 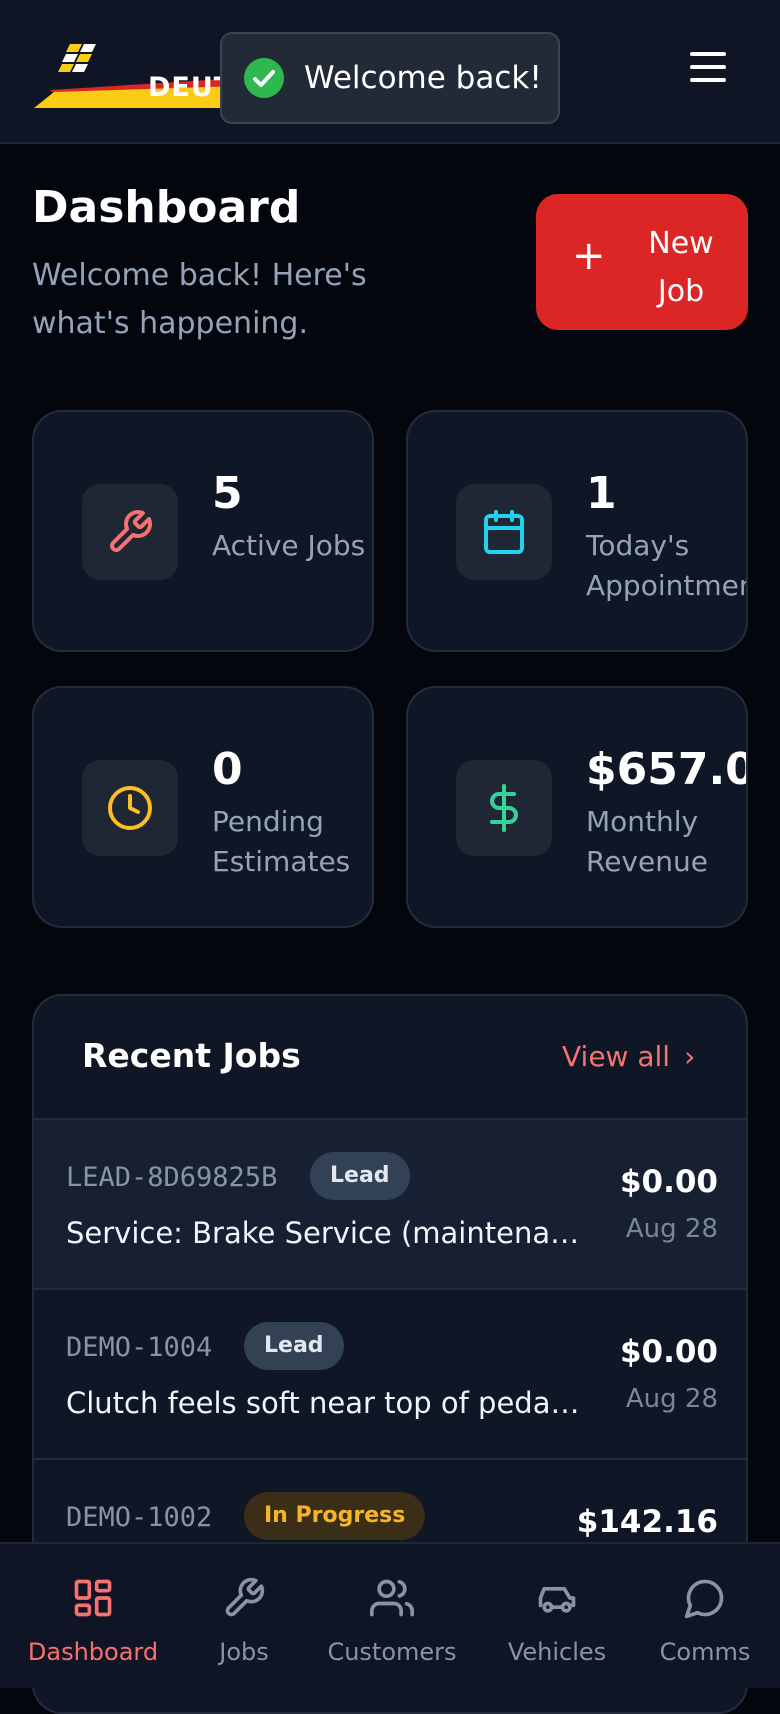 I want to click on car-icon, so click(x=557, y=1600).